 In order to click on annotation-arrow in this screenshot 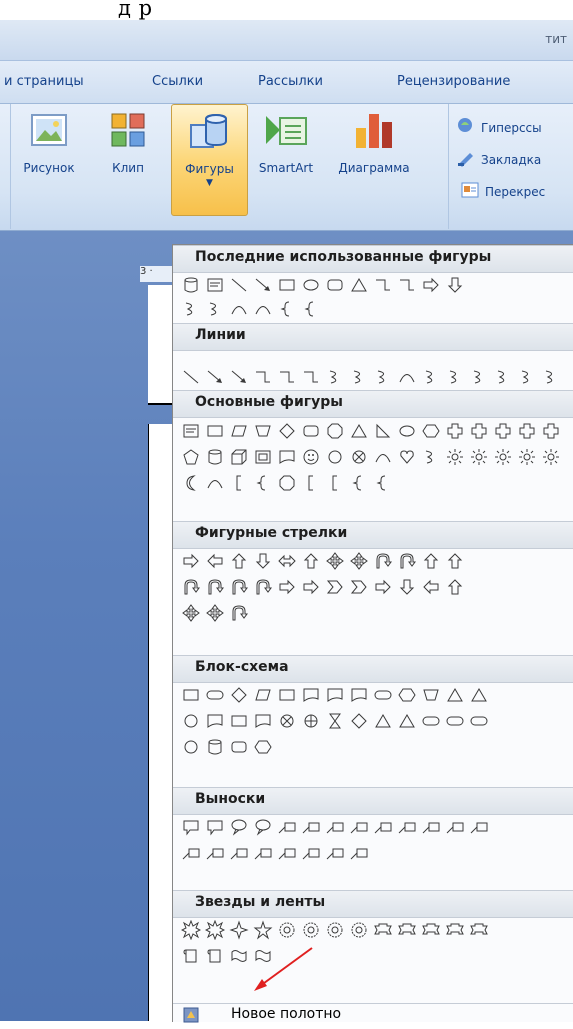, I will do `click(283, 969)`.